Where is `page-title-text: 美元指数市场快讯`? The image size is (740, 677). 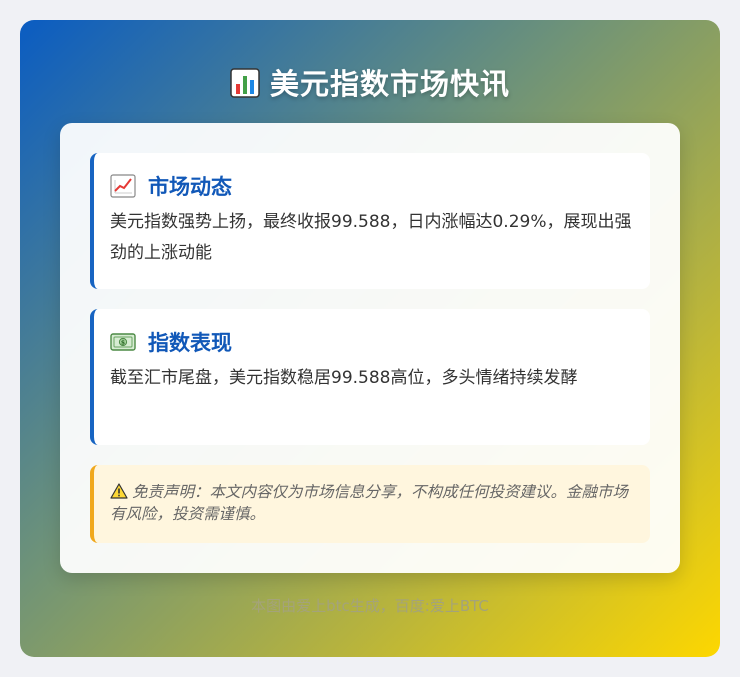 page-title-text: 美元指数市场快讯 is located at coordinates (389, 84).